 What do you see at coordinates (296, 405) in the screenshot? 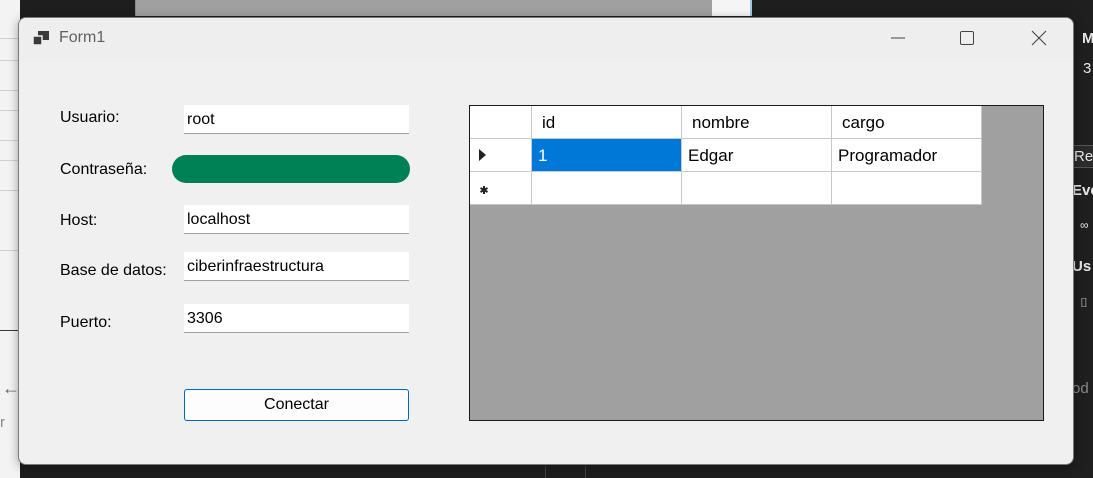
I see `conectar-button: Conectar` at bounding box center [296, 405].